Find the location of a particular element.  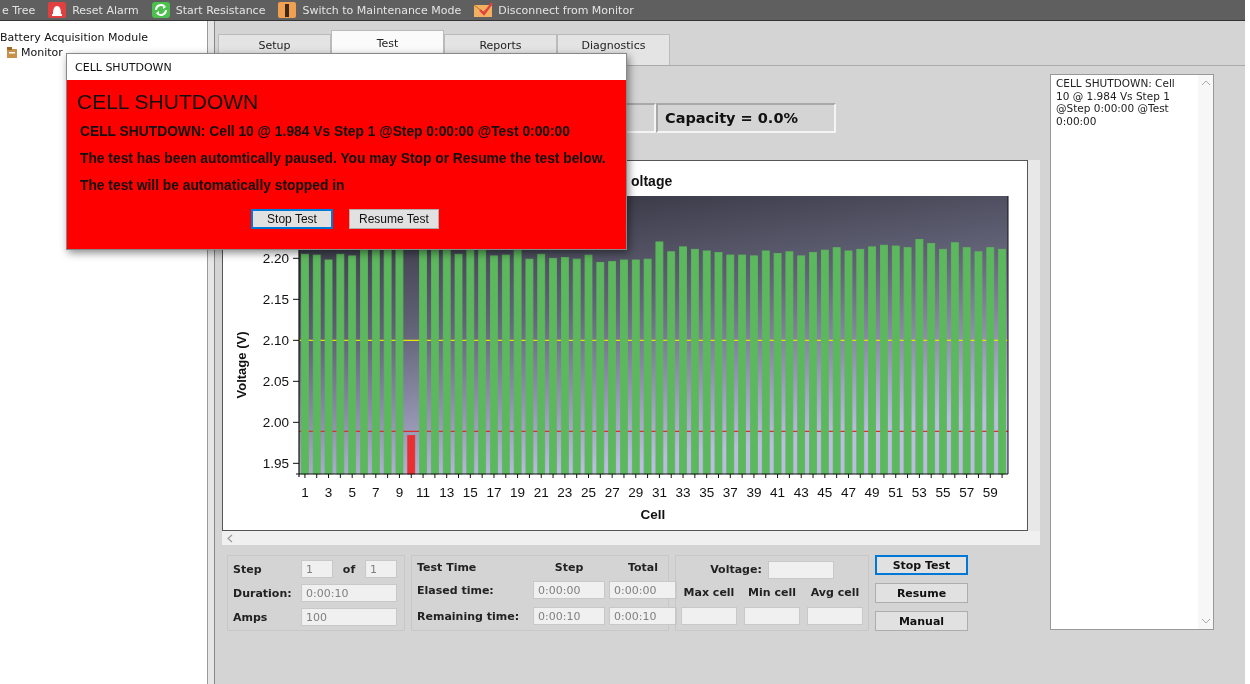

toolbar-button: Reset Alarm is located at coordinates (93, 10).